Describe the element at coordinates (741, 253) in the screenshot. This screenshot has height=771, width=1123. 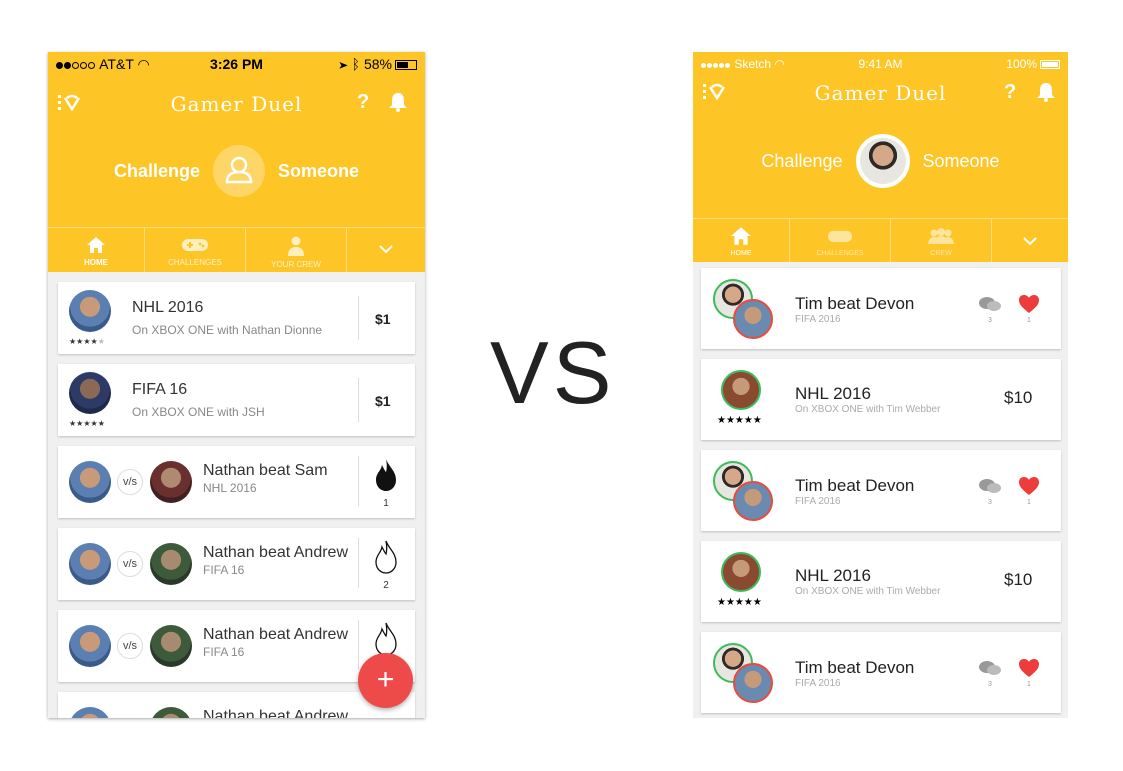
I see `tab-home-label: HOME` at that location.